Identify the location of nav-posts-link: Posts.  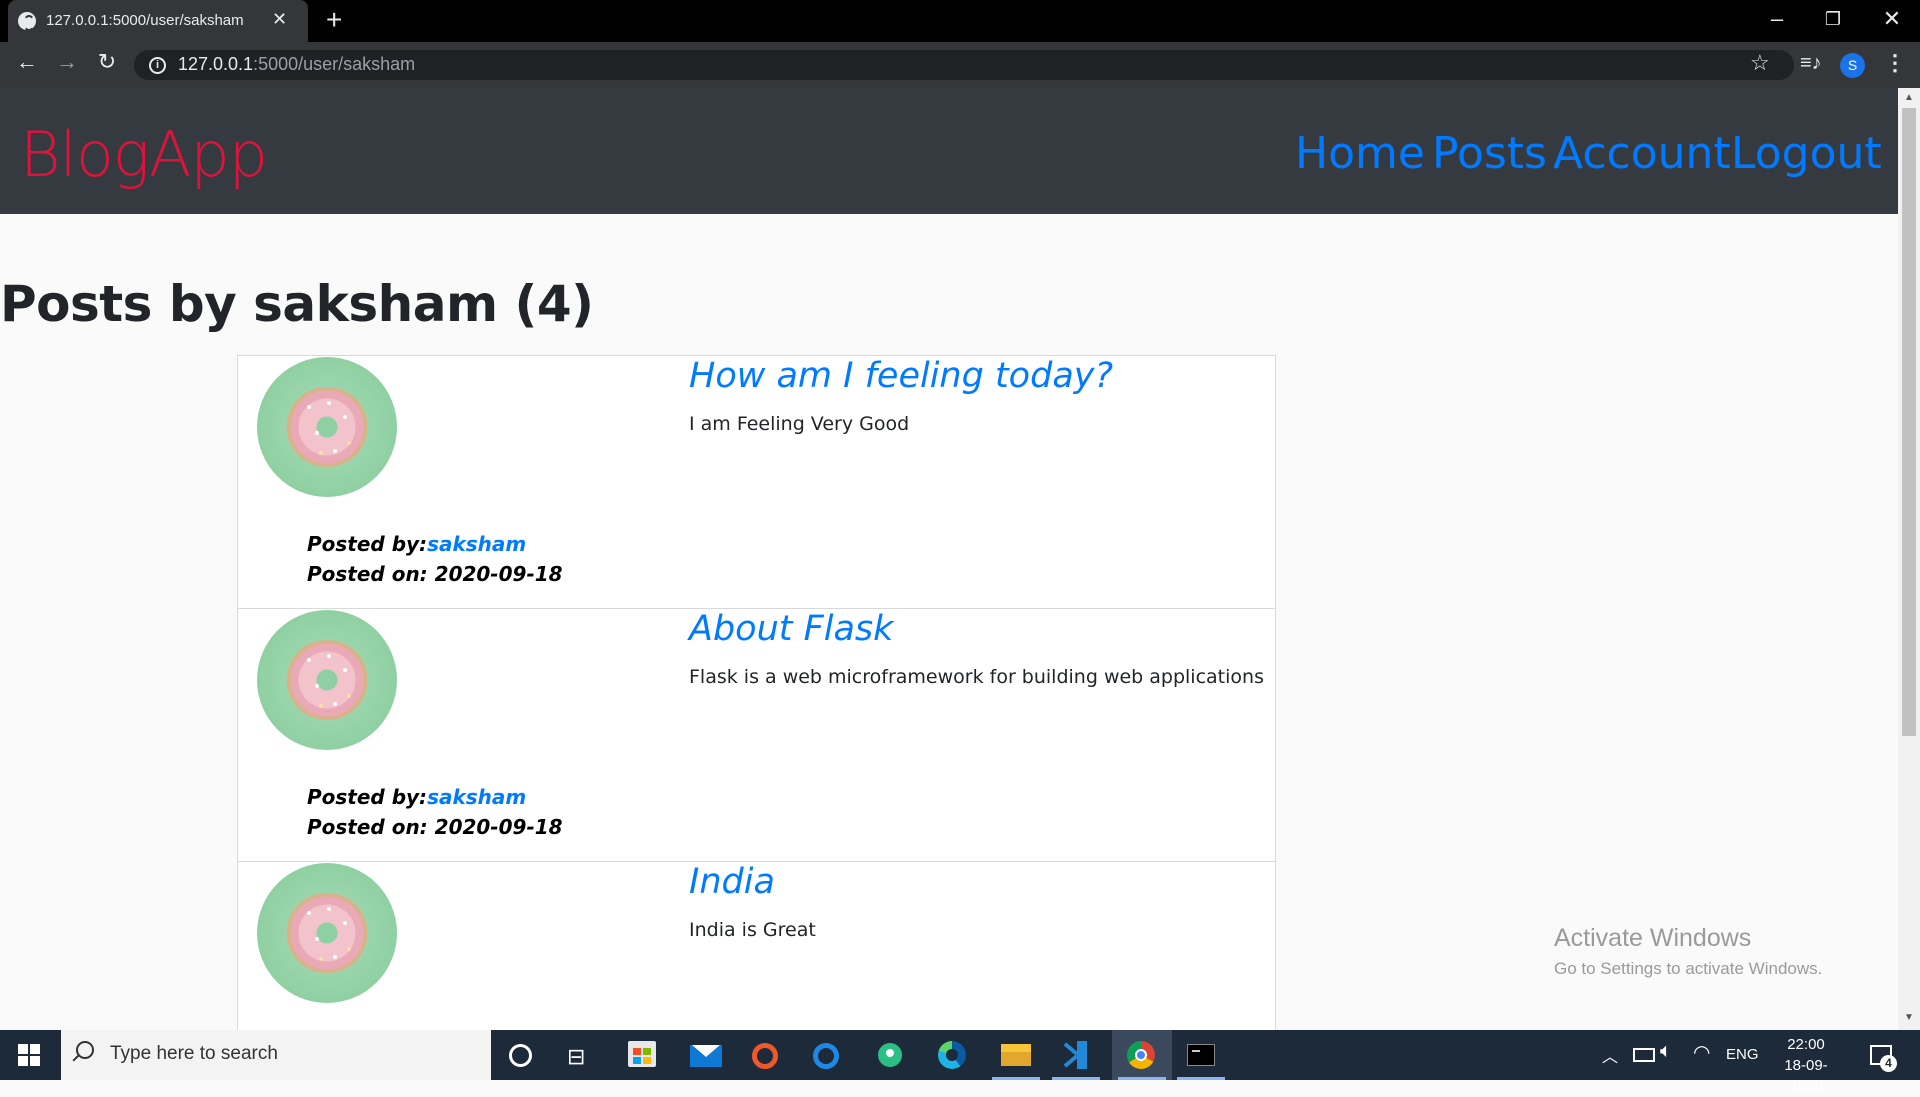
(1489, 153).